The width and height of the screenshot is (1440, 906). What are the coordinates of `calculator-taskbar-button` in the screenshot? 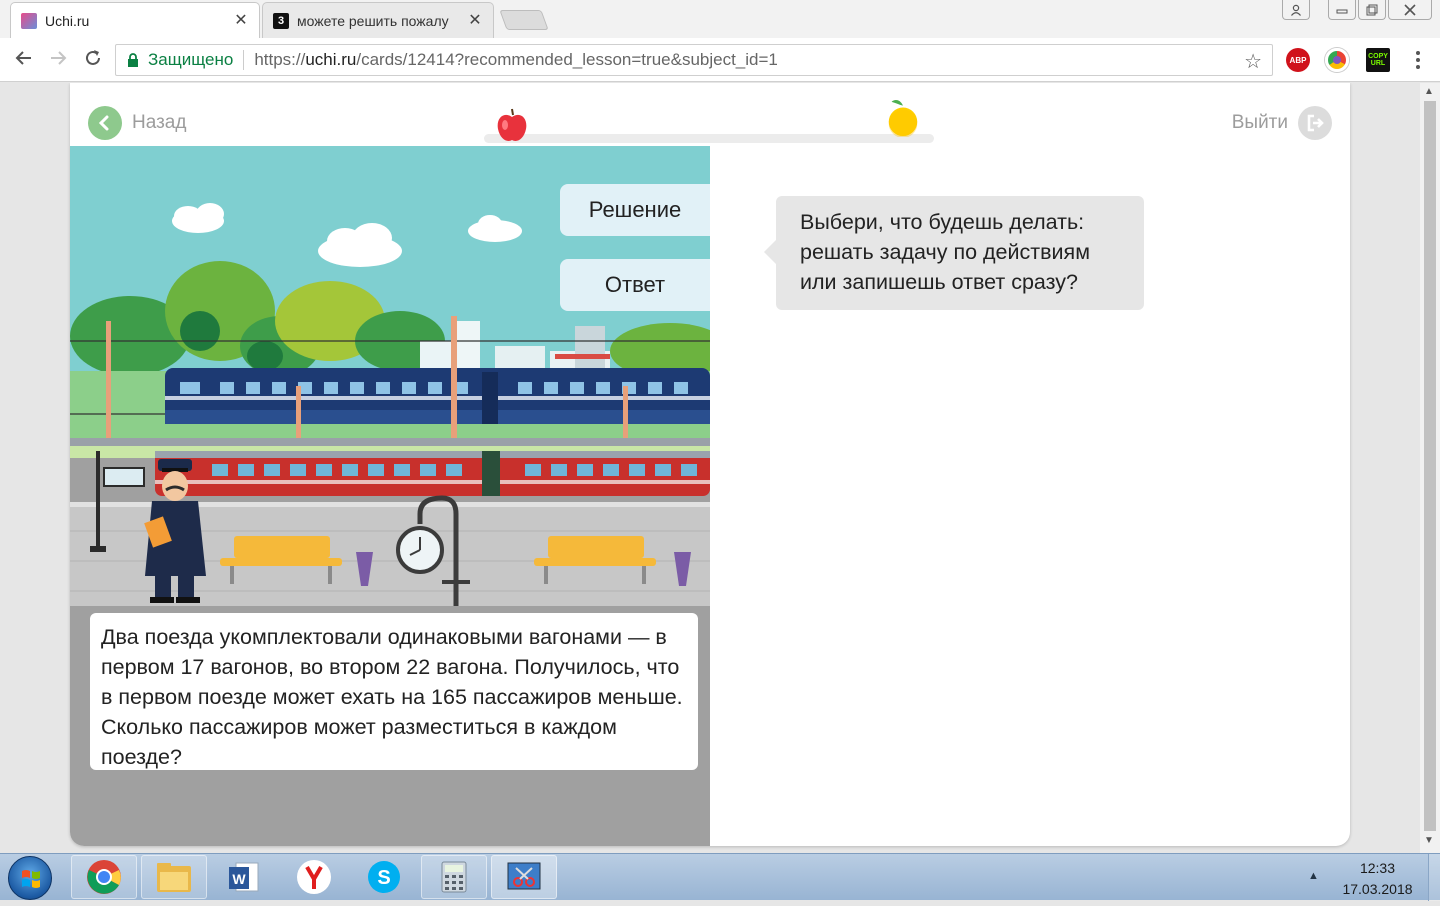 It's located at (454, 877).